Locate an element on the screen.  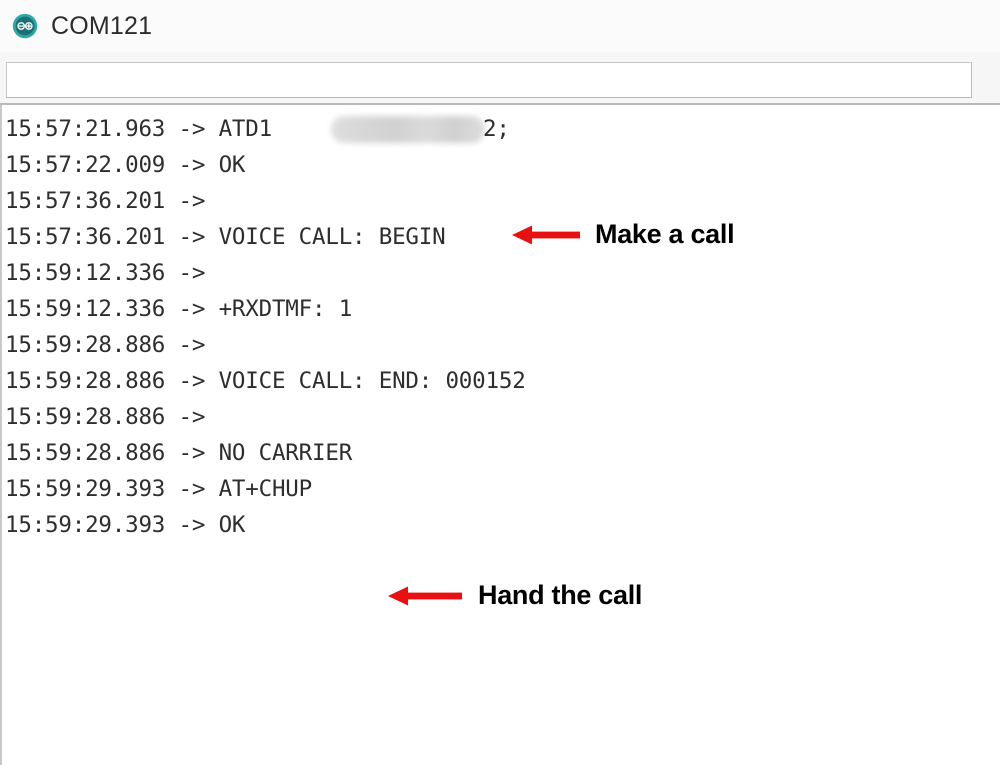
log-message: ATD1 is located at coordinates (245, 129).